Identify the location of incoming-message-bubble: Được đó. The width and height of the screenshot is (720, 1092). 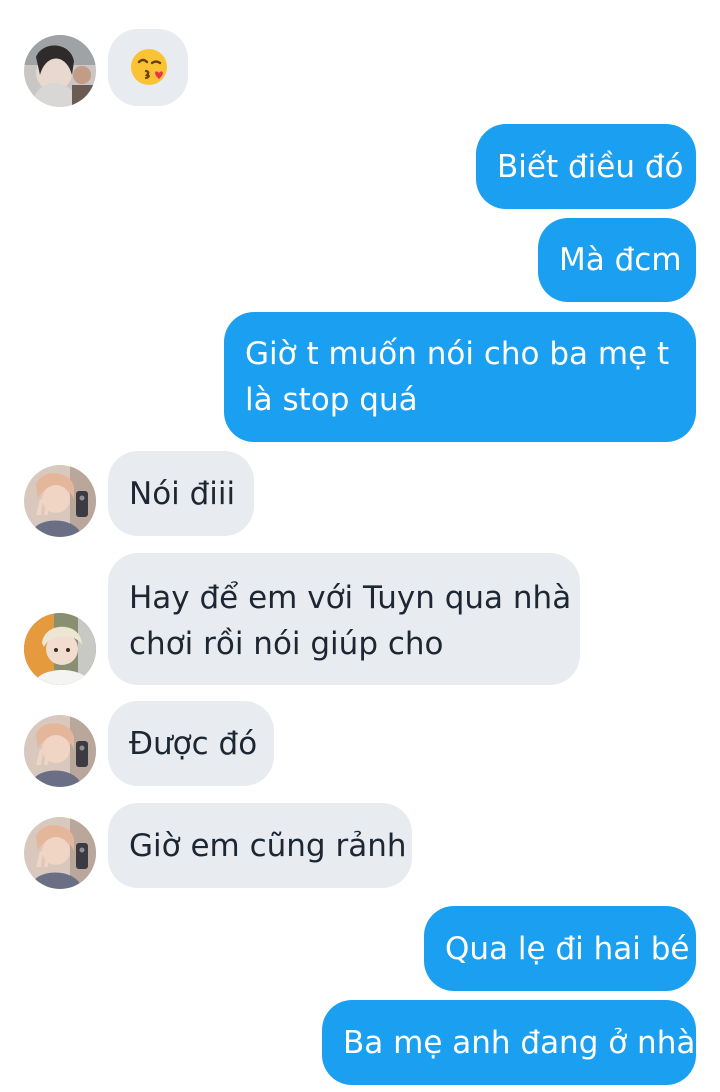
(191, 743).